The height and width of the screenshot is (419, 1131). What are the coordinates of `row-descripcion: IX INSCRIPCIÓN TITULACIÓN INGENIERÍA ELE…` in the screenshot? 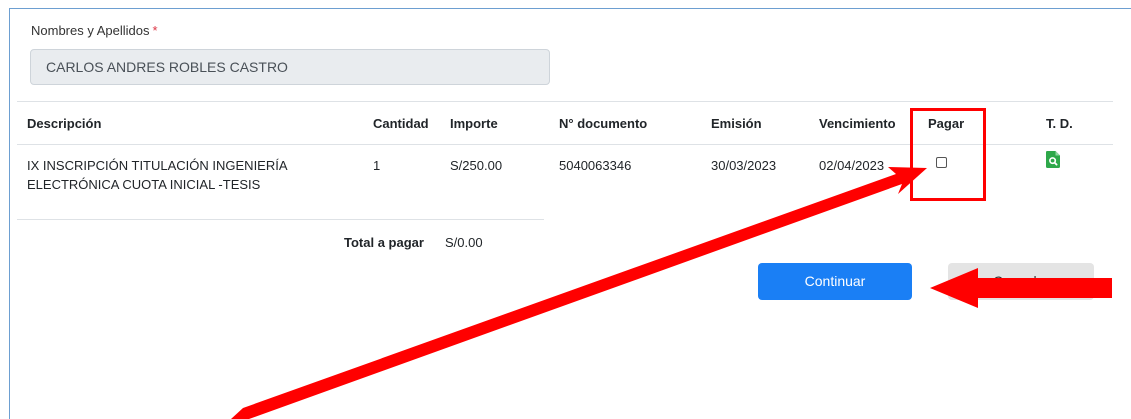 It's located at (157, 175).